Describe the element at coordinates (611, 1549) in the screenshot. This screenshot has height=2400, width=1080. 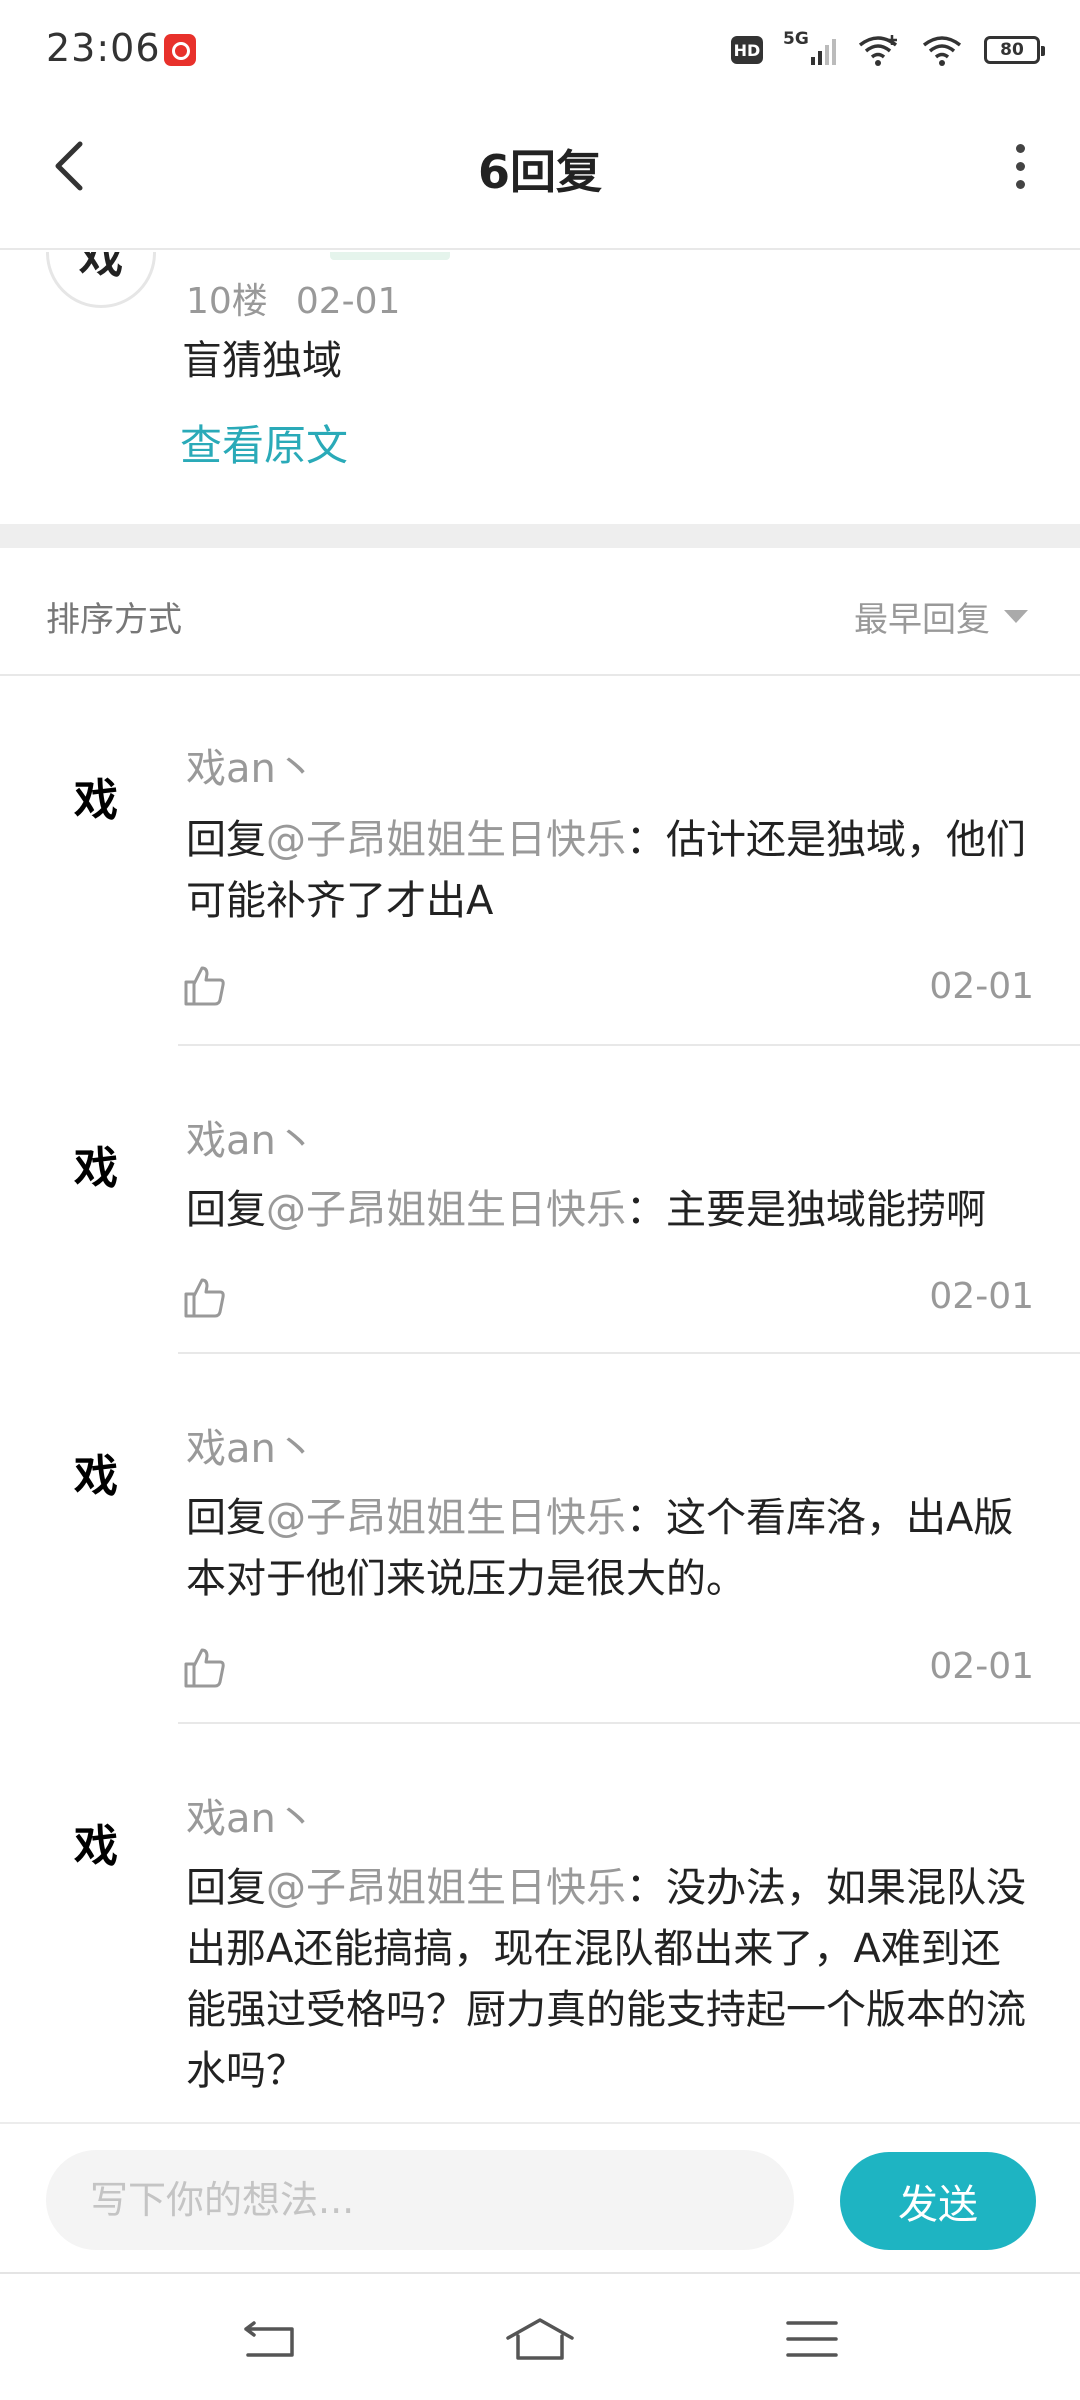
I see `reply-content: 回复@子昂姐姐生日快乐：这个看库洛，出A版本对于他们来说压力是很大的。` at that location.